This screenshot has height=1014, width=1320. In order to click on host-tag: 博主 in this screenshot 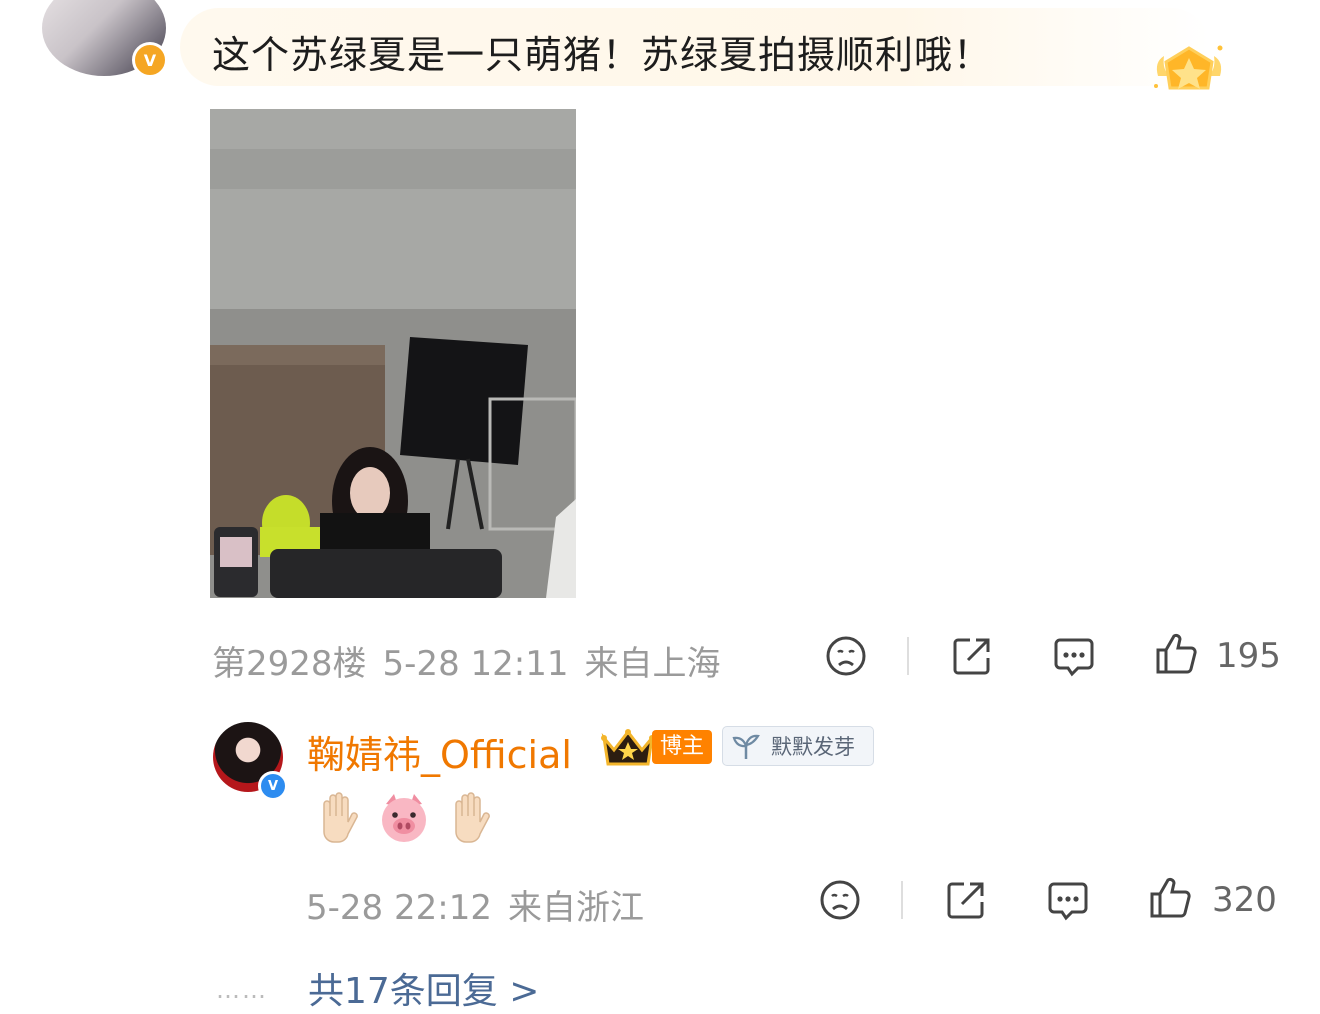, I will do `click(682, 747)`.